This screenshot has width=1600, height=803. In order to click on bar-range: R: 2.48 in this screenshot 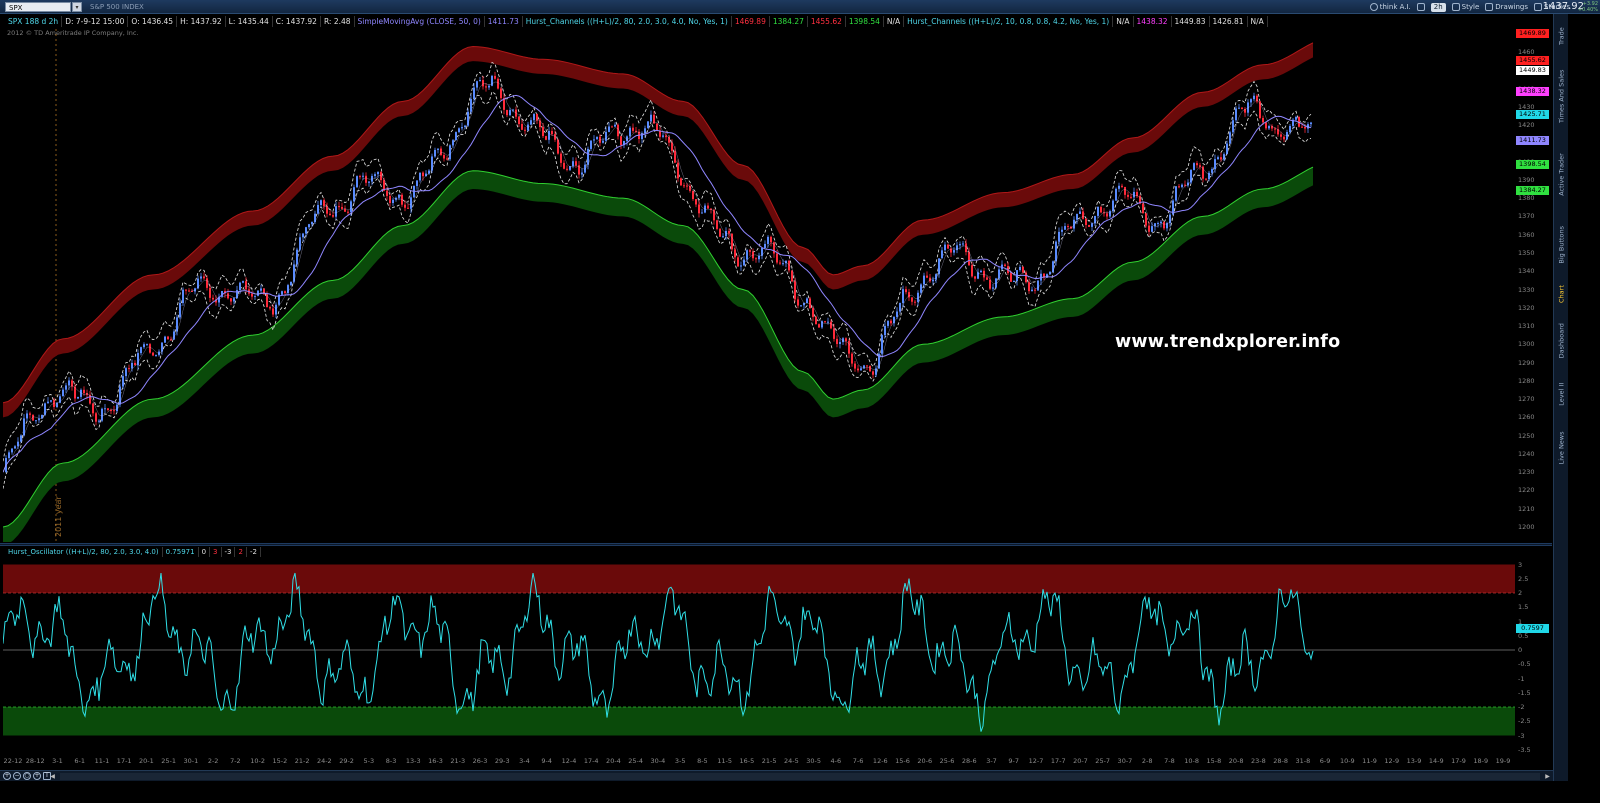, I will do `click(338, 21)`.